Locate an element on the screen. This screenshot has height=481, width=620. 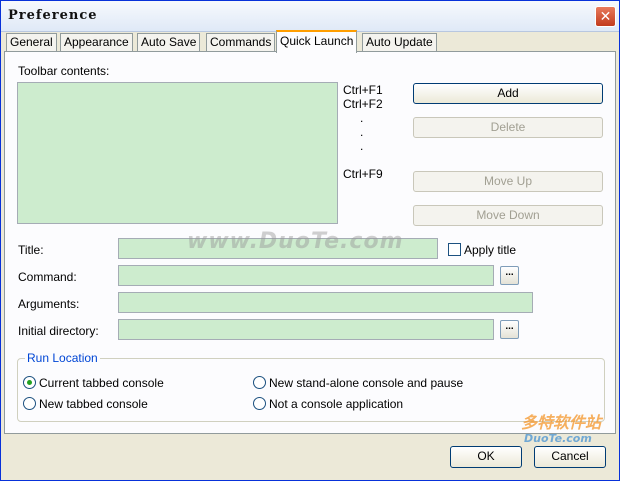
apply-title-checkbox is located at coordinates (454, 249).